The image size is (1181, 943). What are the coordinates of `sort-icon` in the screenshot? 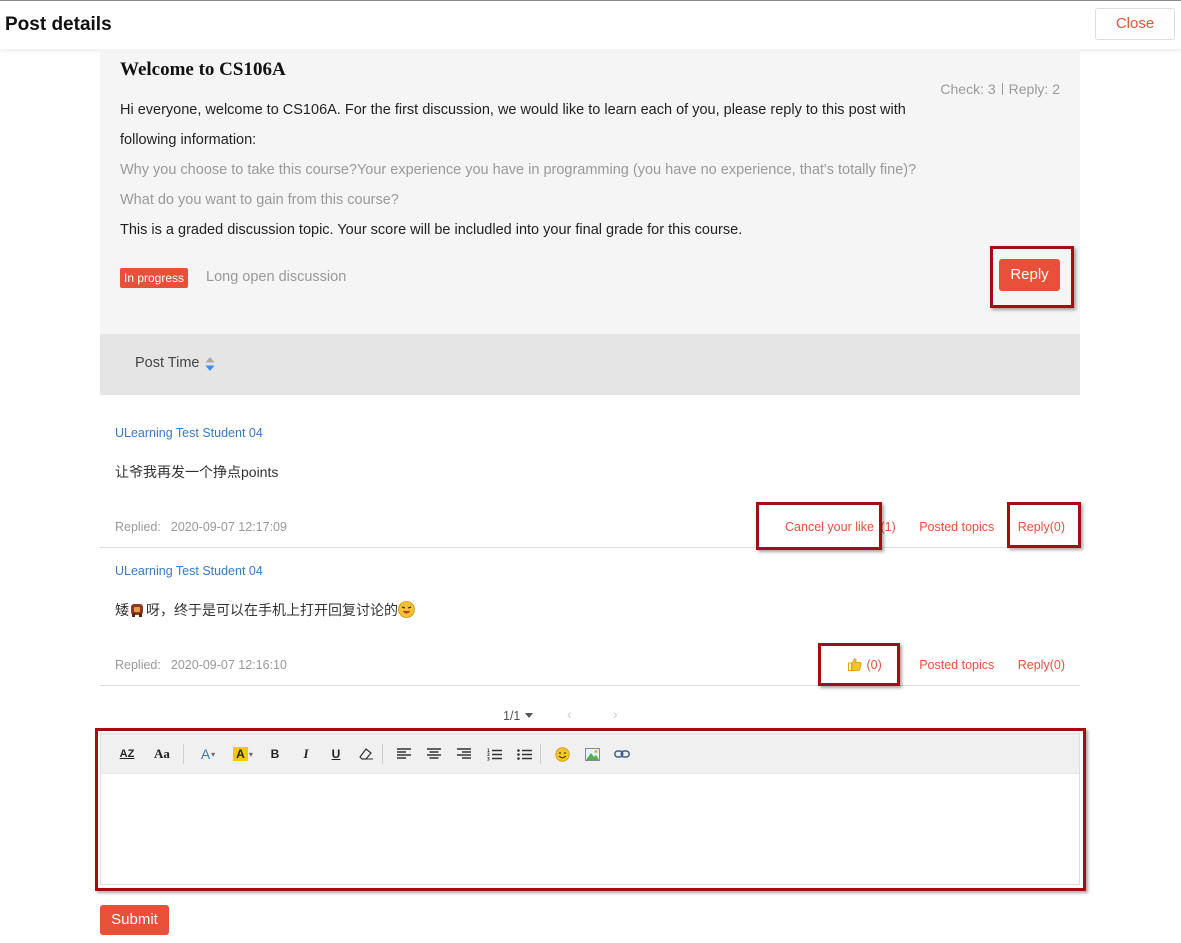 It's located at (210, 364).